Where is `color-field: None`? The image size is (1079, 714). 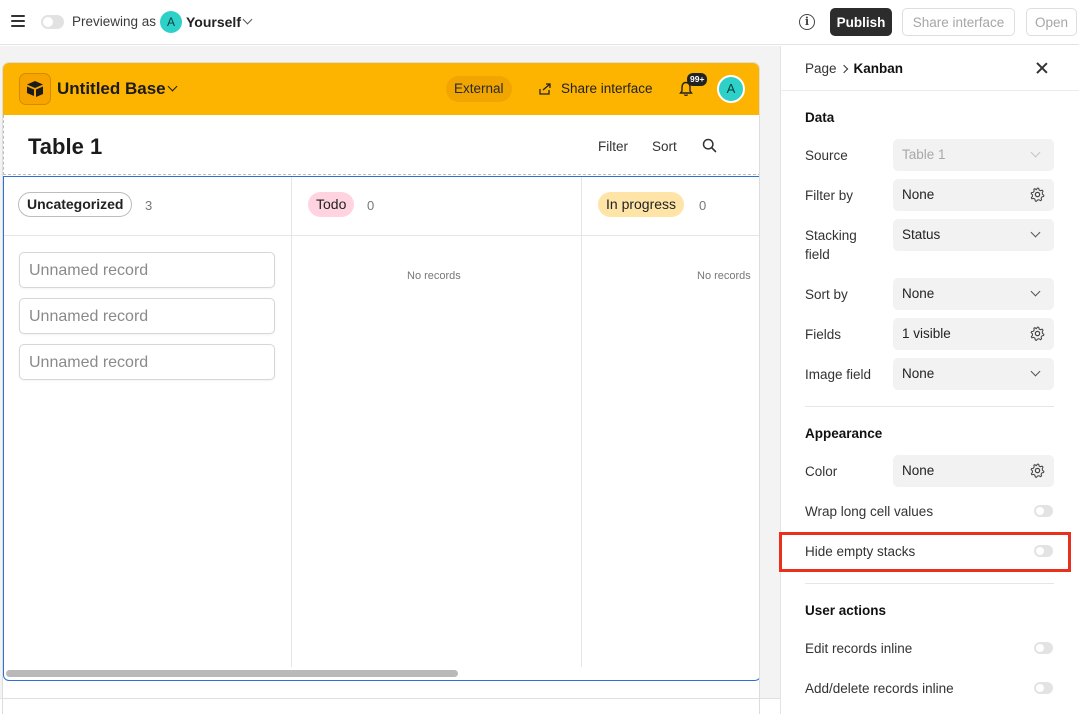 color-field: None is located at coordinates (973, 471).